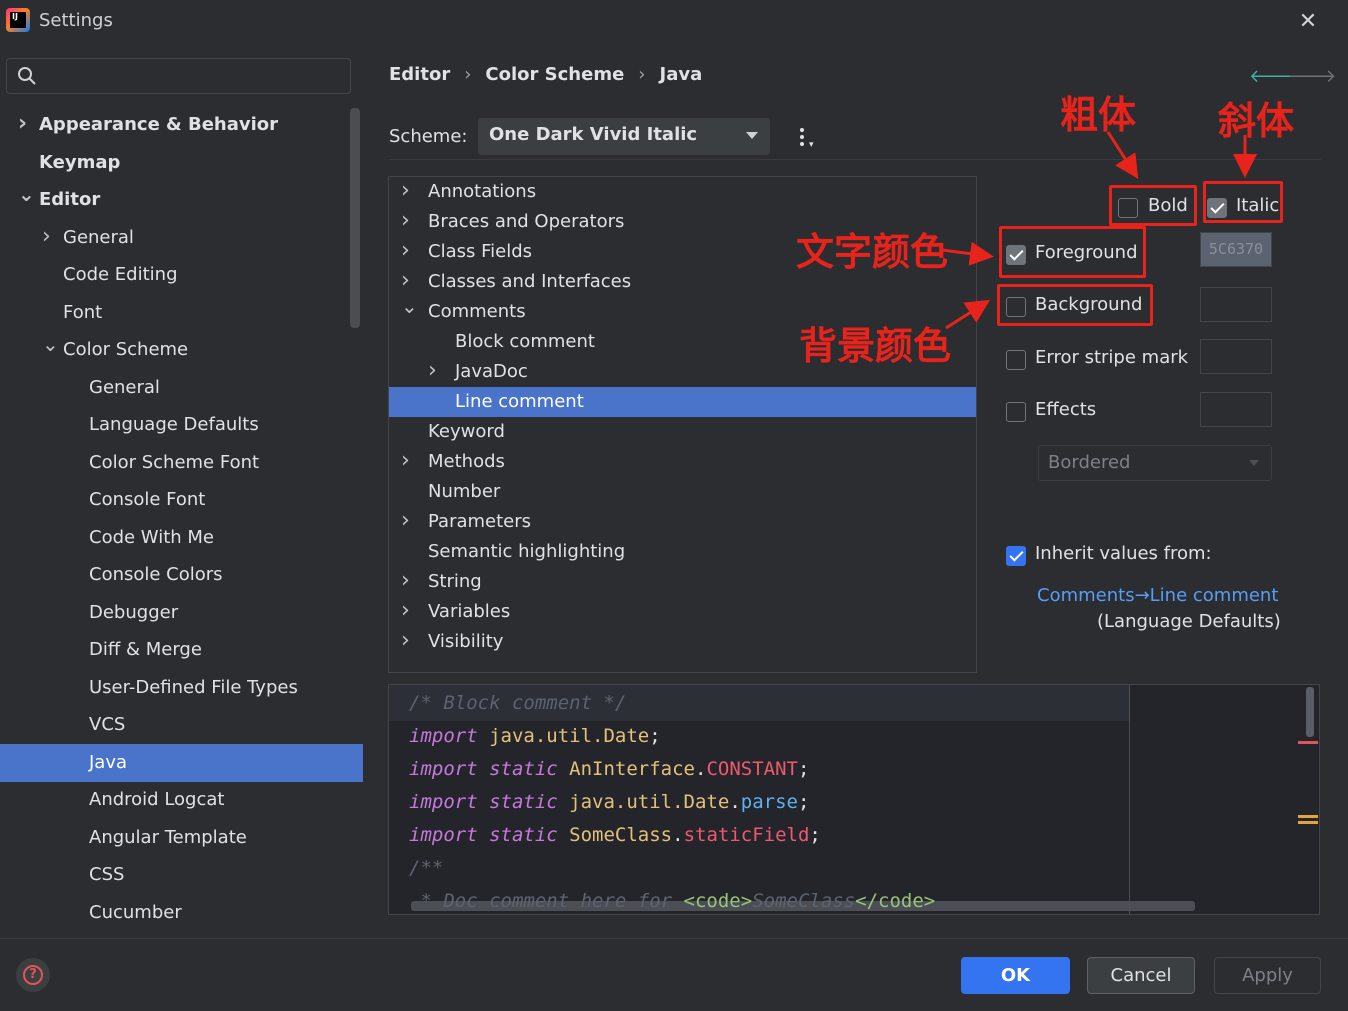  Describe the element at coordinates (1236, 304) in the screenshot. I see `background-color-swatch` at that location.